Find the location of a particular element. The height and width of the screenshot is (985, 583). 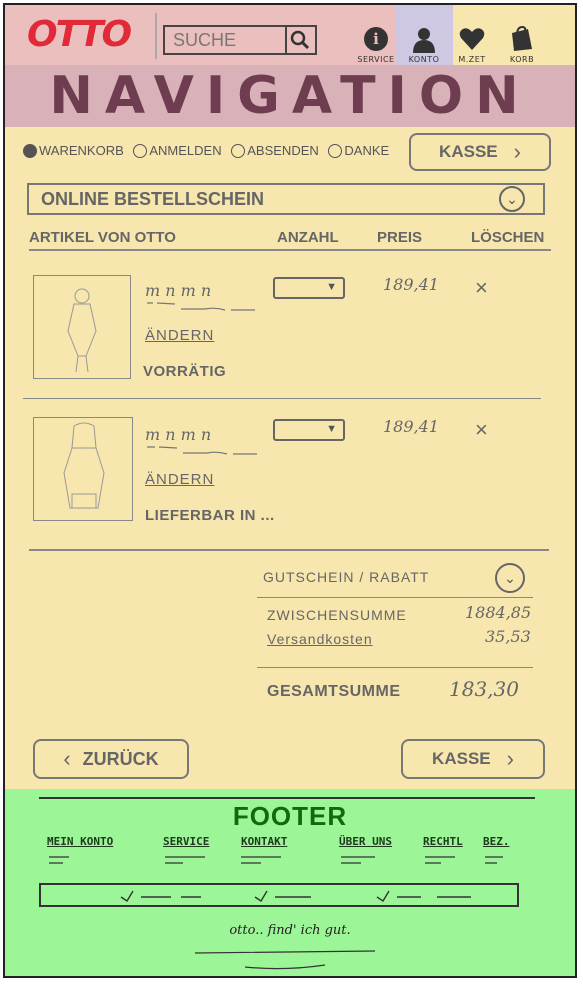

konto-button: KONTO is located at coordinates (424, 44).